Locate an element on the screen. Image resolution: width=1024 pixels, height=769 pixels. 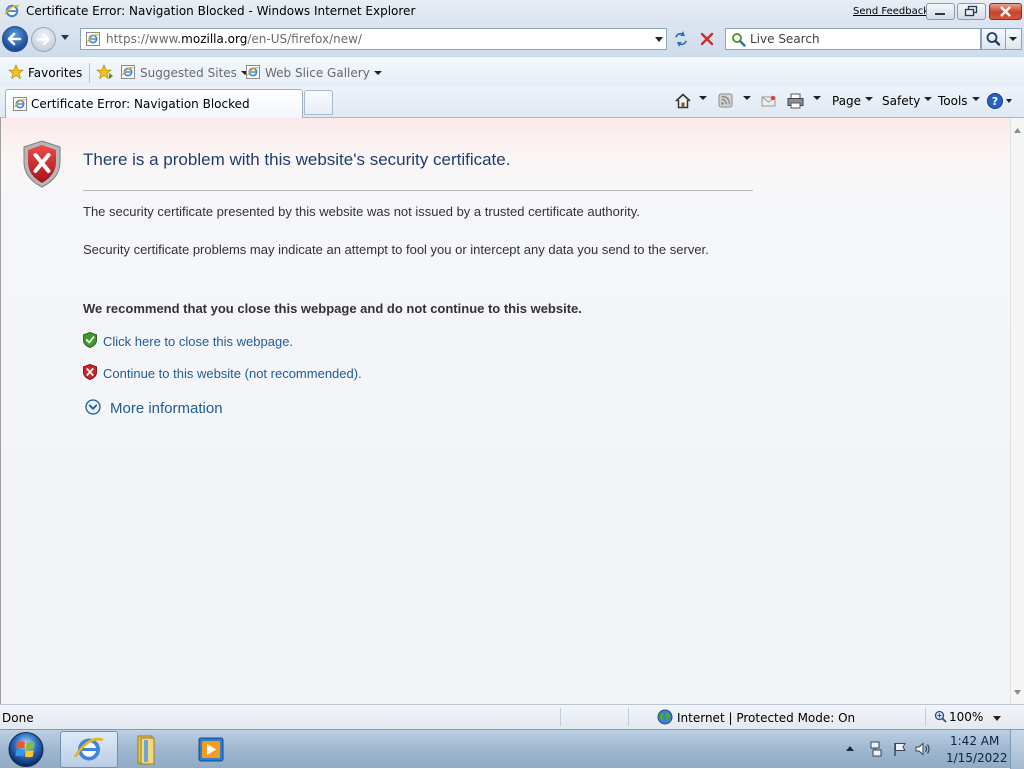
tab-certificate-error: Certificate Error: Navigation Blocked is located at coordinates (154, 103).